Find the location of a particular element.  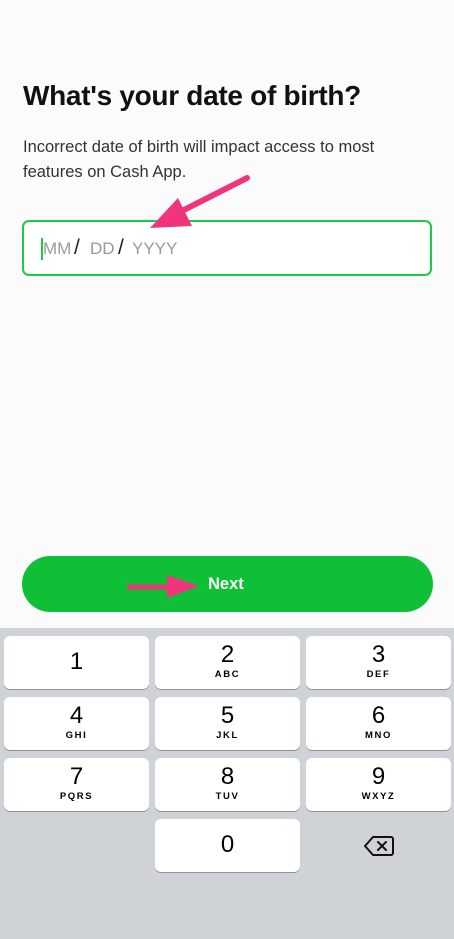

key-number: 5 is located at coordinates (227, 715).